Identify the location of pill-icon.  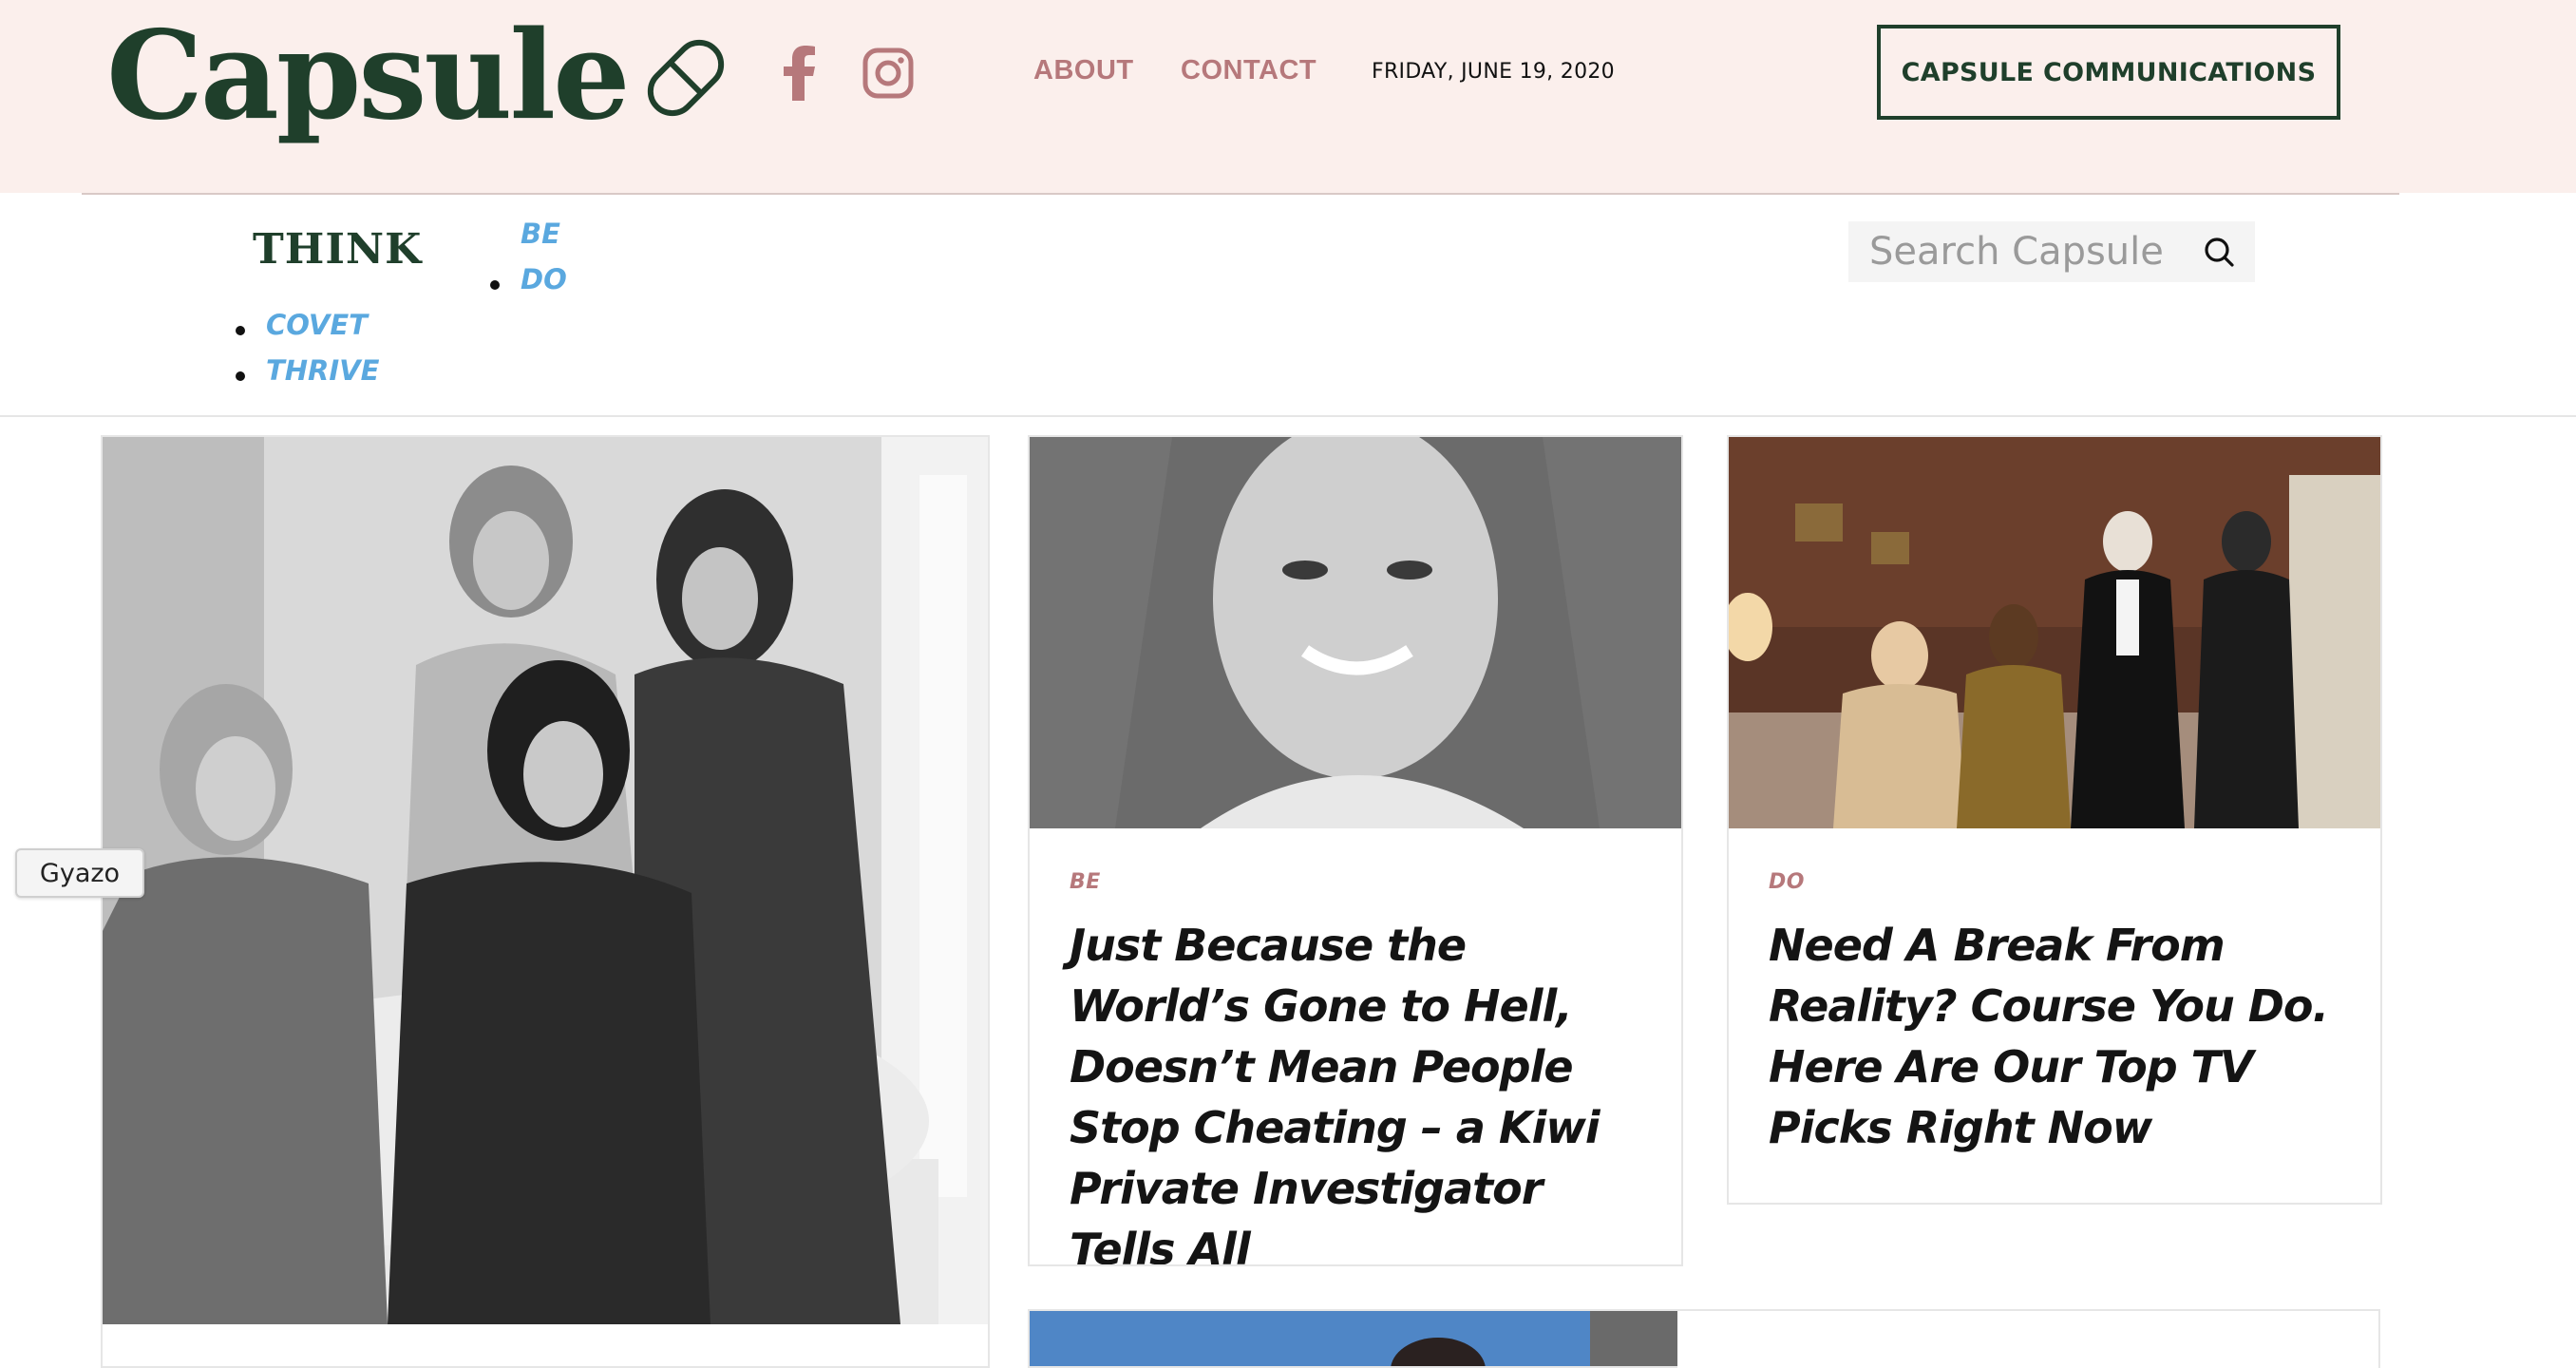
(685, 78).